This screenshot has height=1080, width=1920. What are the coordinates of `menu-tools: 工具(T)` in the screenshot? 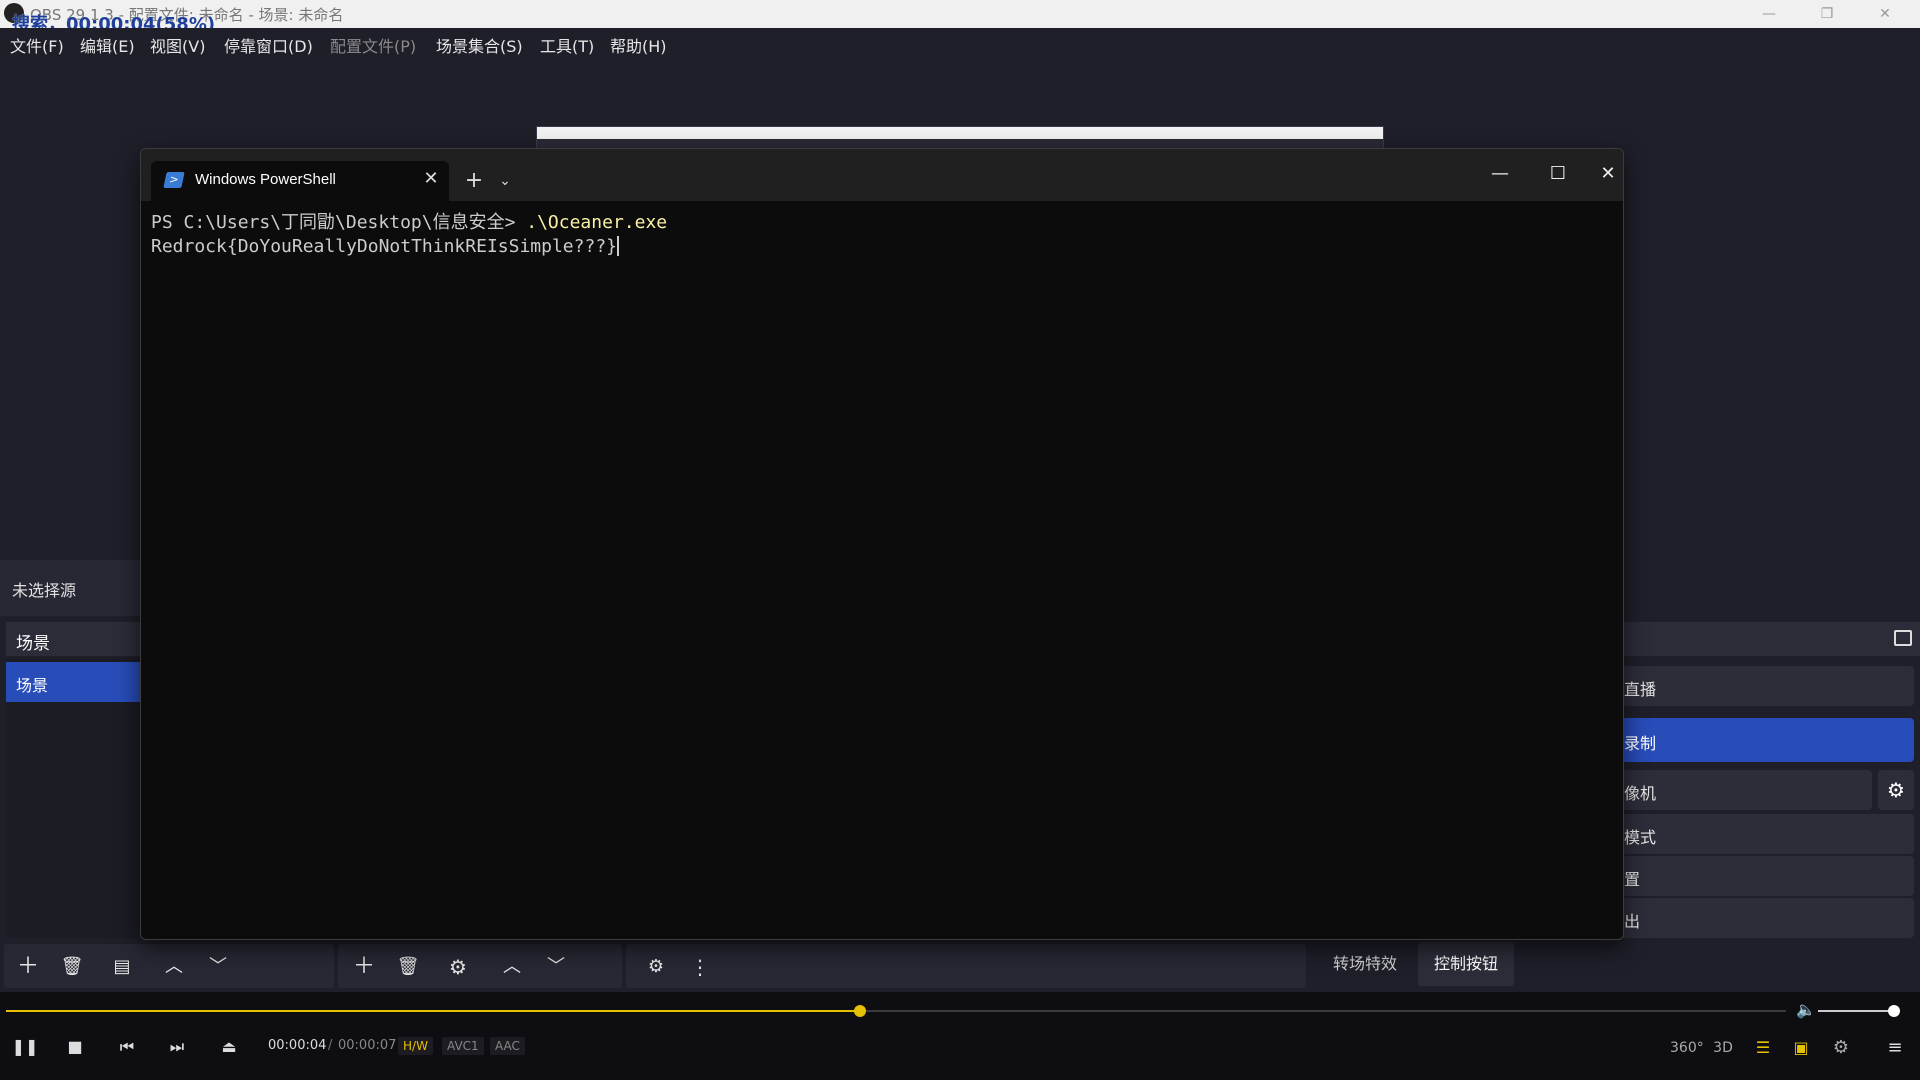 It's located at (567, 45).